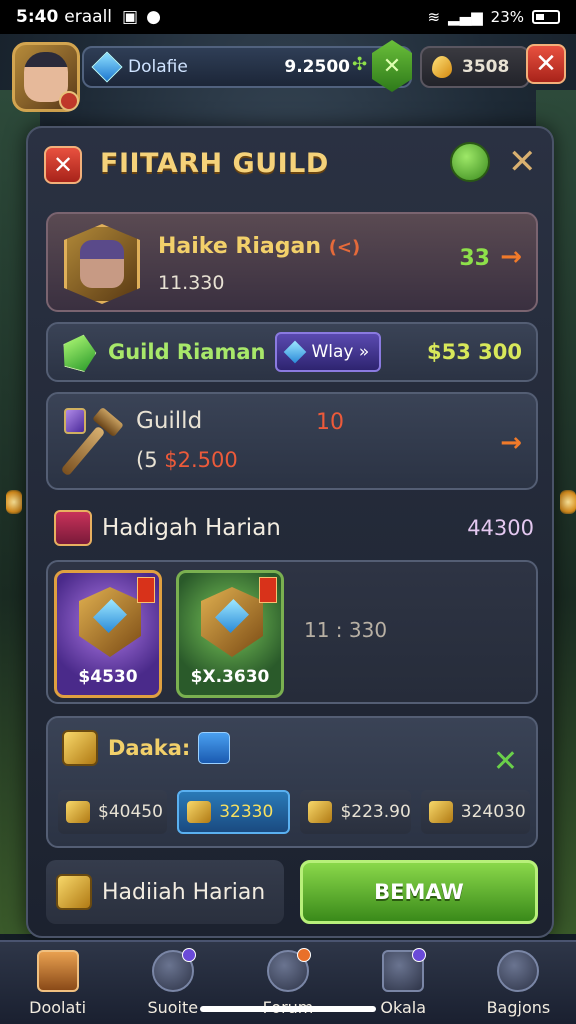 Image resolution: width=576 pixels, height=1024 pixels. I want to click on weapon-number: 10, so click(330, 422).